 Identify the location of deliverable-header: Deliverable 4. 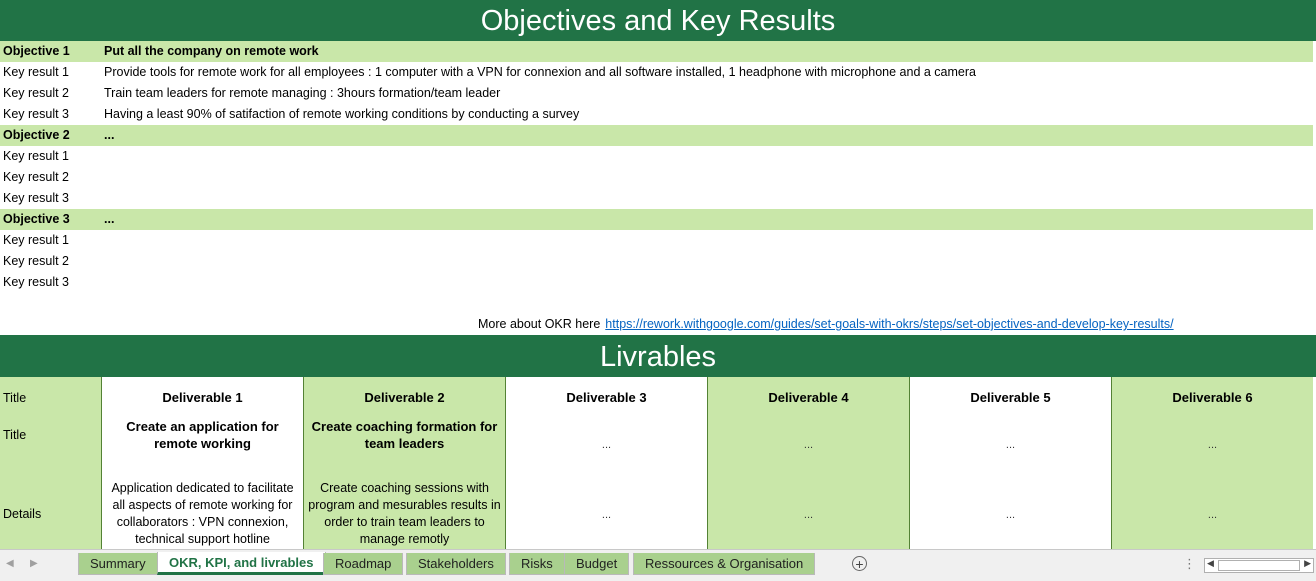
(808, 397).